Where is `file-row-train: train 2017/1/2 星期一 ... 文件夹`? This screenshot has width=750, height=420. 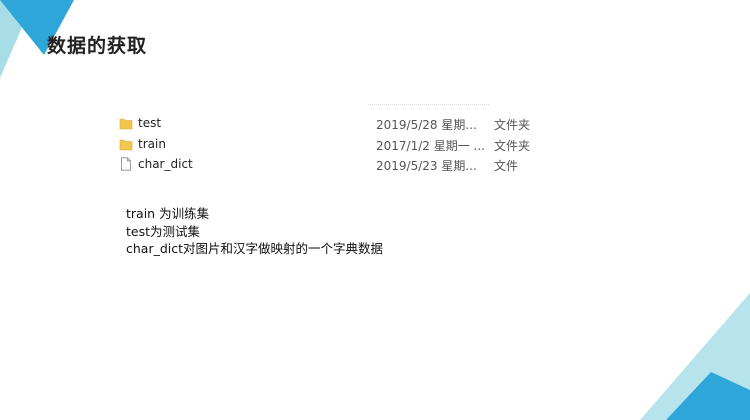
file-row-train: train 2017/1/2 星期一 ... 文件夹 is located at coordinates (327, 144).